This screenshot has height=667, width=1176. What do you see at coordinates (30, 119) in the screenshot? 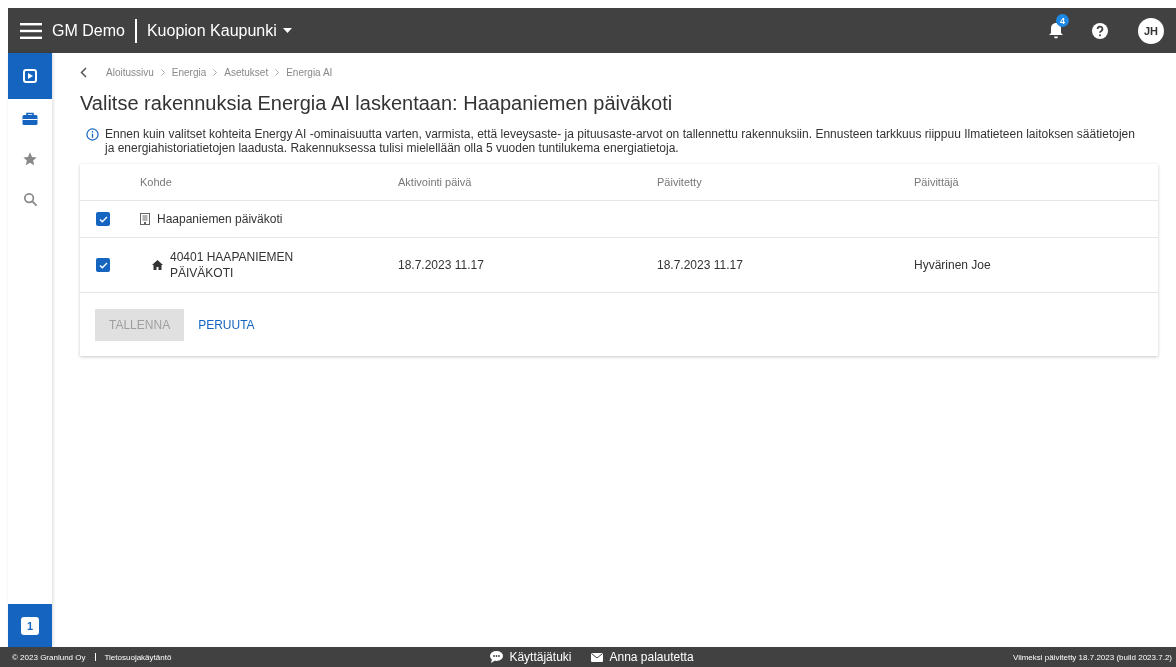
I see `briefcase-icon` at bounding box center [30, 119].